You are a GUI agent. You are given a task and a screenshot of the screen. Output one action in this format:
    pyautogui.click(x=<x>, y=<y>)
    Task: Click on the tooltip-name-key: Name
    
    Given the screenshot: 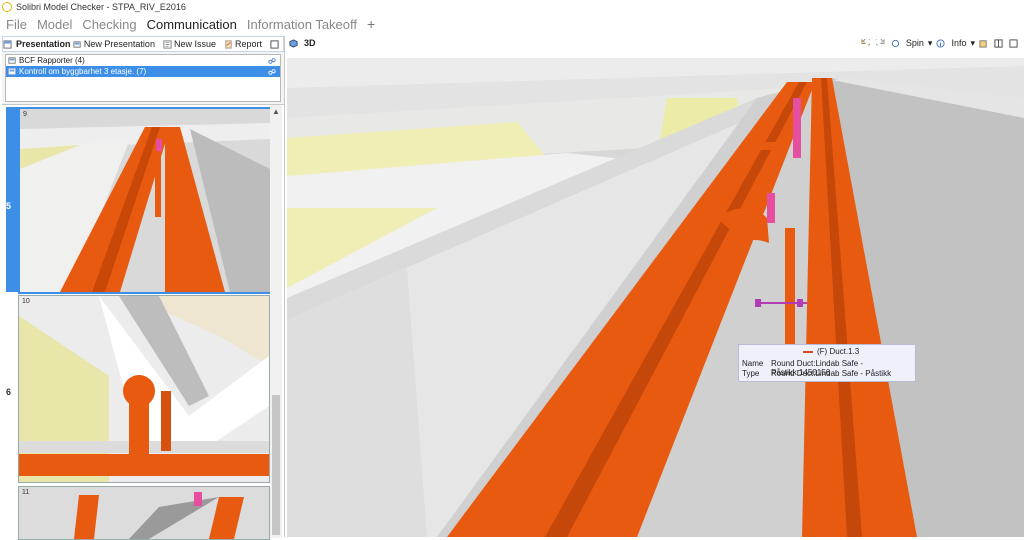 What is the action you would take?
    pyautogui.click(x=753, y=363)
    